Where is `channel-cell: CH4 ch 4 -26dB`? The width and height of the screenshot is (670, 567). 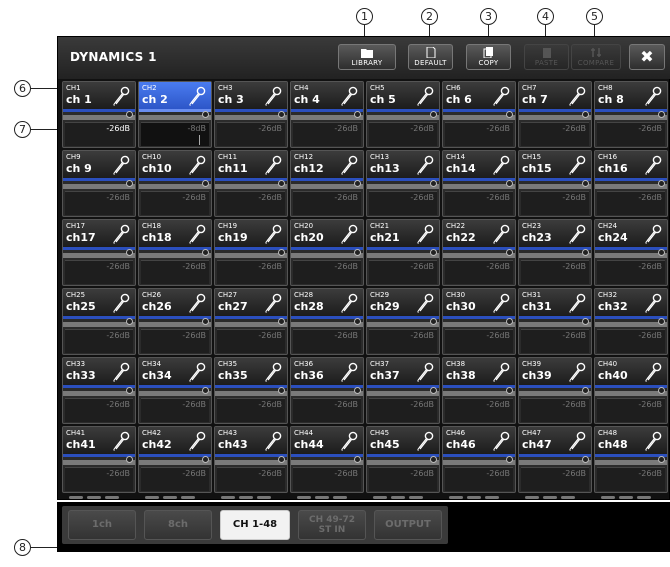
channel-cell: CH4 ch 4 -26dB is located at coordinates (327, 117).